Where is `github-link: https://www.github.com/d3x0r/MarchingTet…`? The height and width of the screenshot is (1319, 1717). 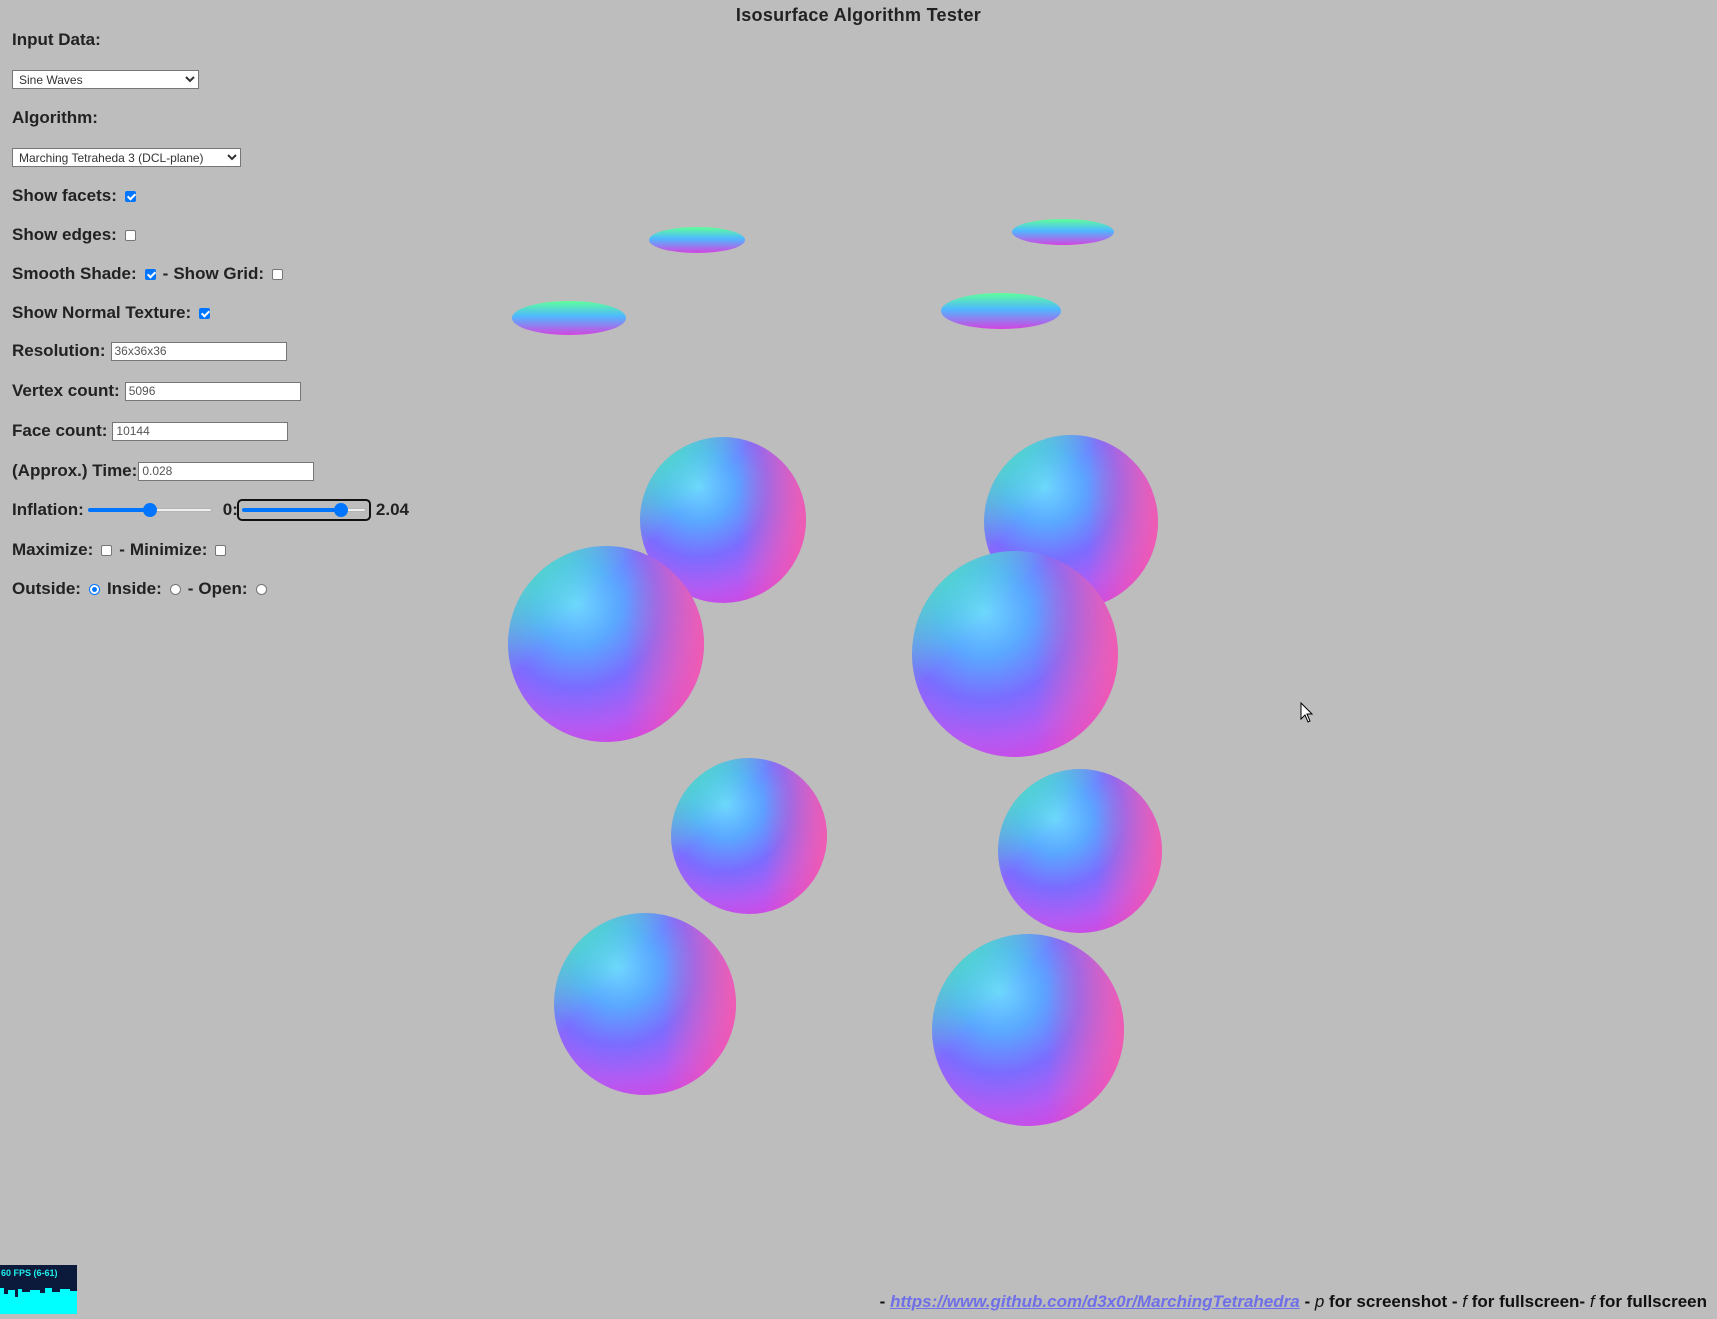 github-link: https://www.github.com/d3x0r/MarchingTet… is located at coordinates (1095, 1301).